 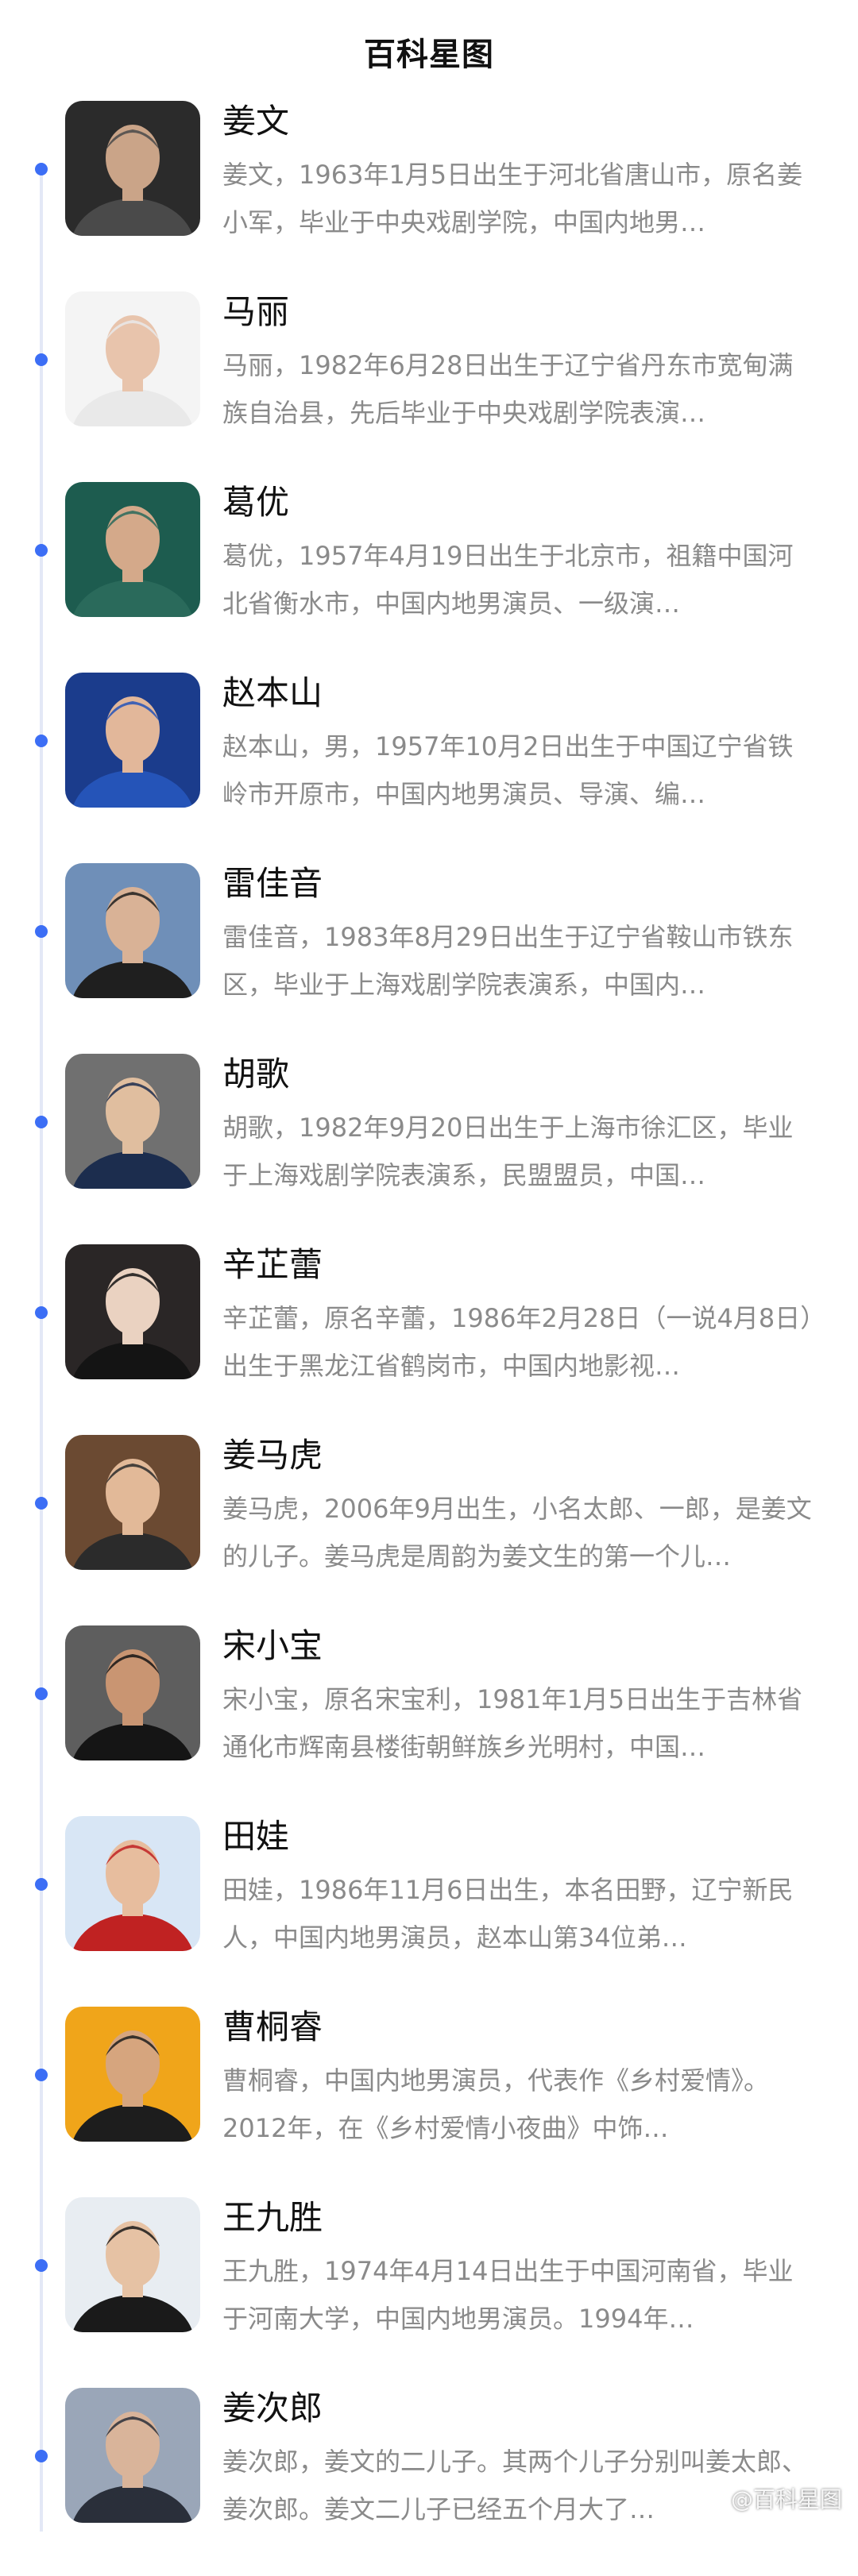 What do you see at coordinates (255, 503) in the screenshot?
I see `person-name: 葛优` at bounding box center [255, 503].